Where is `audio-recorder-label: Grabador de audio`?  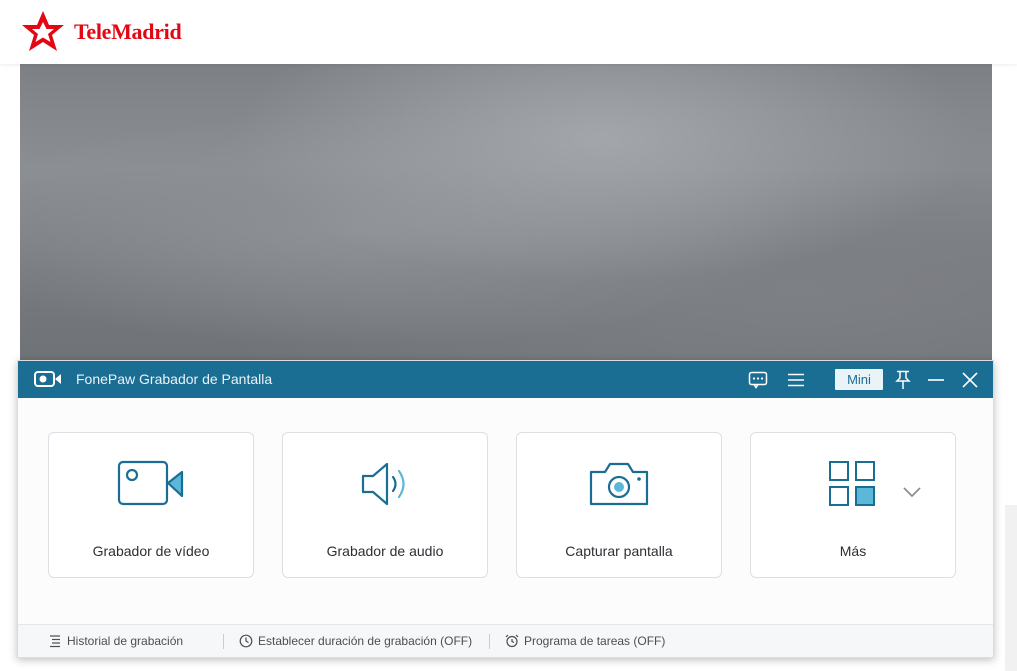
audio-recorder-label: Grabador de audio is located at coordinates (385, 551).